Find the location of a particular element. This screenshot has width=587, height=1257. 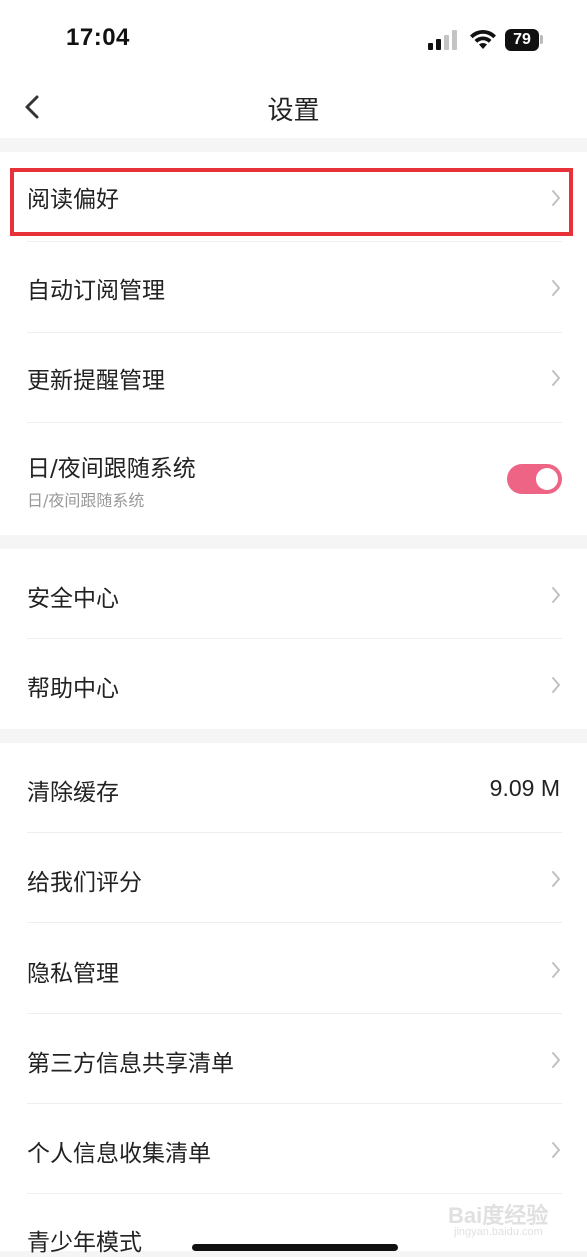

row-label: 自动订阅管理 is located at coordinates (96, 291).